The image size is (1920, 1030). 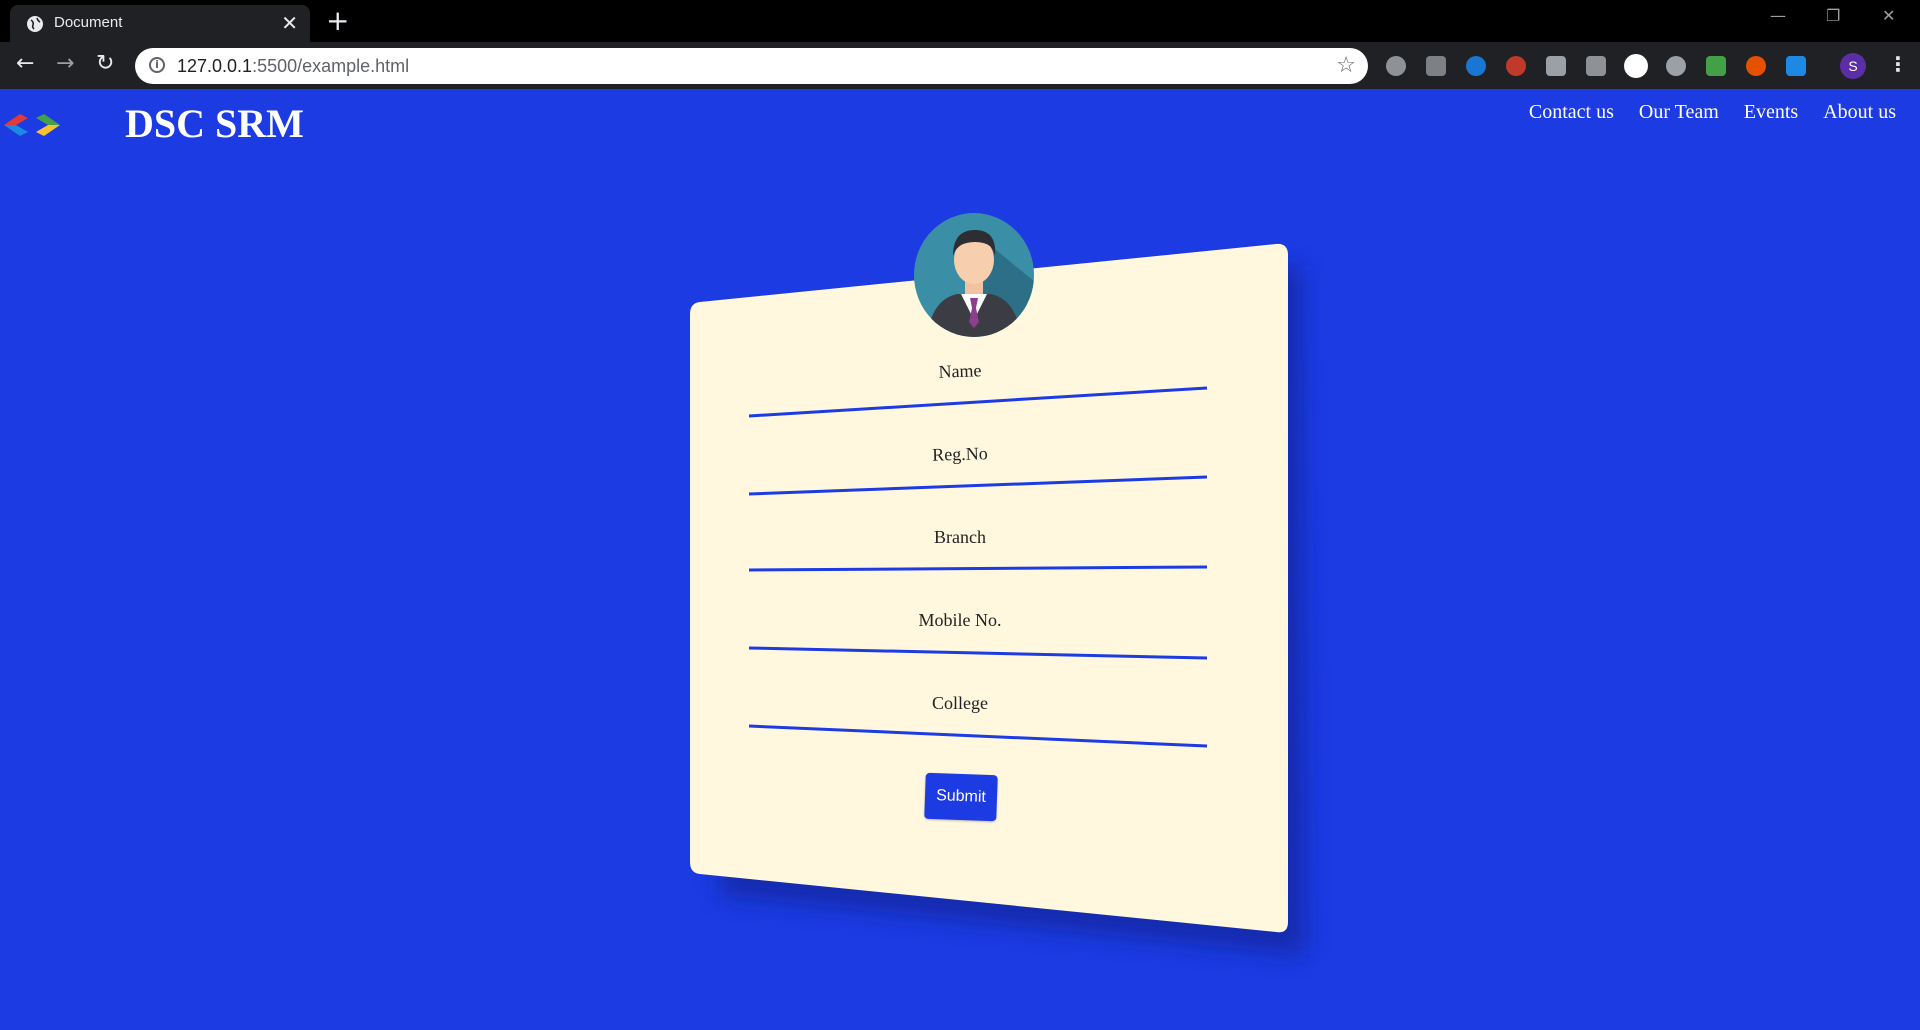 I want to click on submit-button: Submit, so click(x=961, y=797).